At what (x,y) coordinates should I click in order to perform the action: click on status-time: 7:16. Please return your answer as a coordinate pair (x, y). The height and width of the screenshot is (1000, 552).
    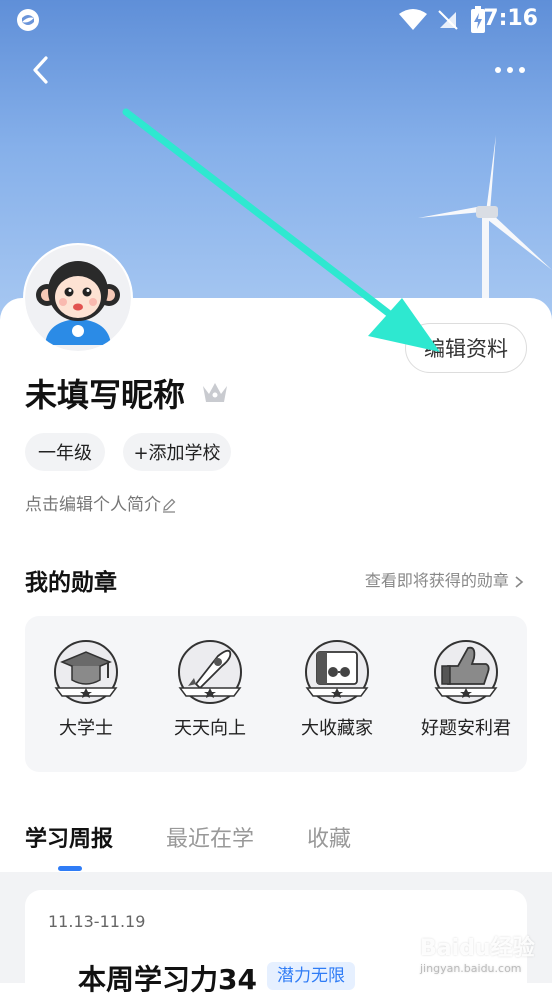
    Looking at the image, I should click on (510, 18).